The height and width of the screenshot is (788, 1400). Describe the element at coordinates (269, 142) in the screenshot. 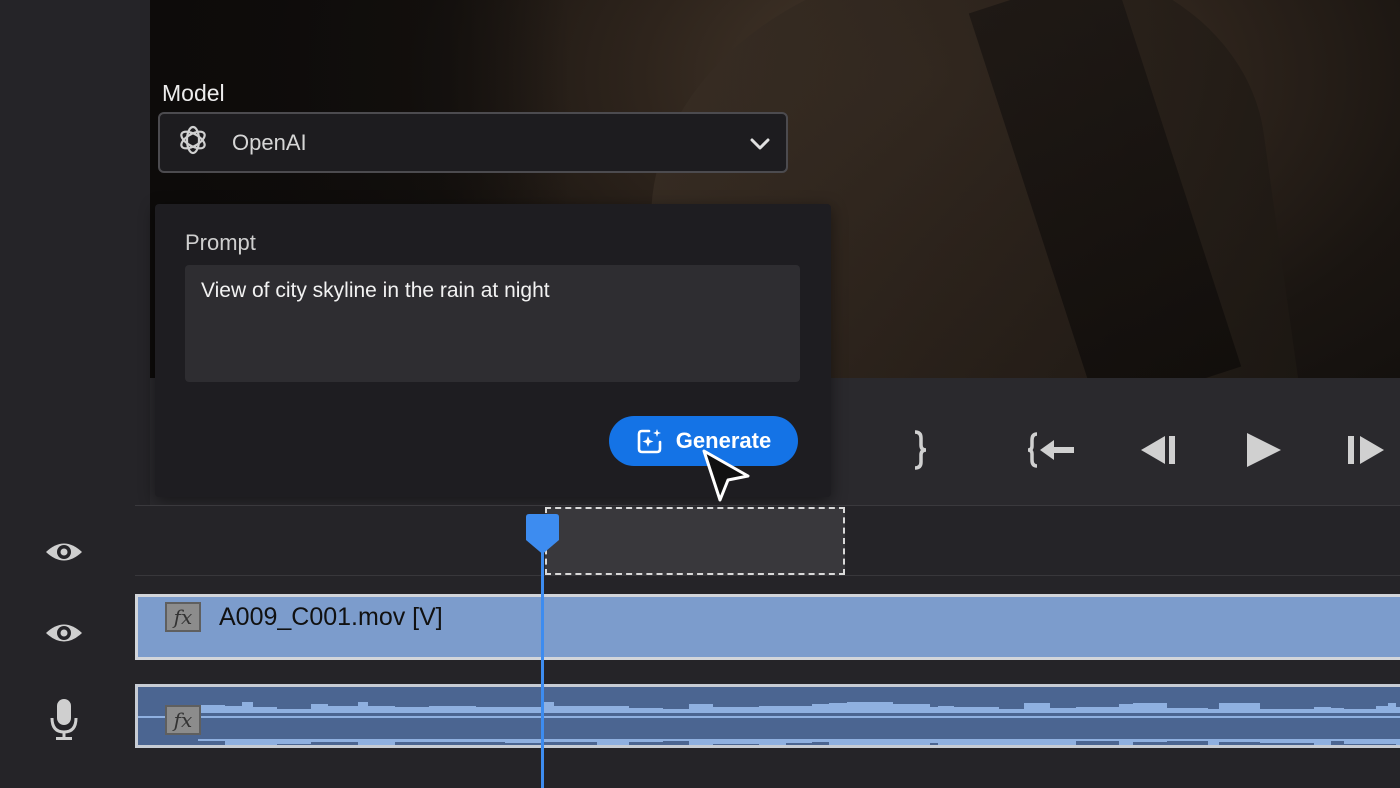

I see `model-selected-value: OpenAI` at that location.